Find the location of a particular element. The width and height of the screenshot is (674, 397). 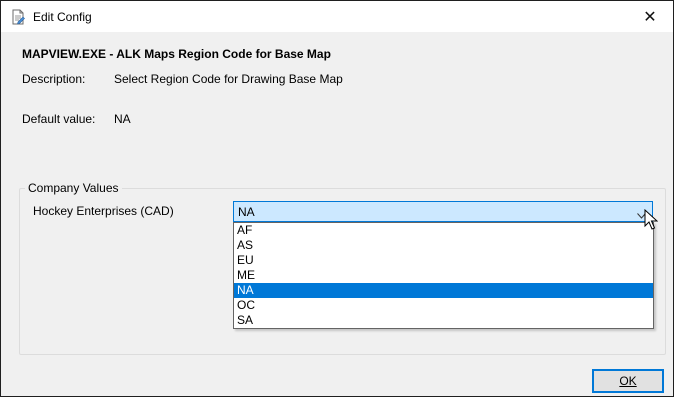

dropdown-option: AF is located at coordinates (443, 230).